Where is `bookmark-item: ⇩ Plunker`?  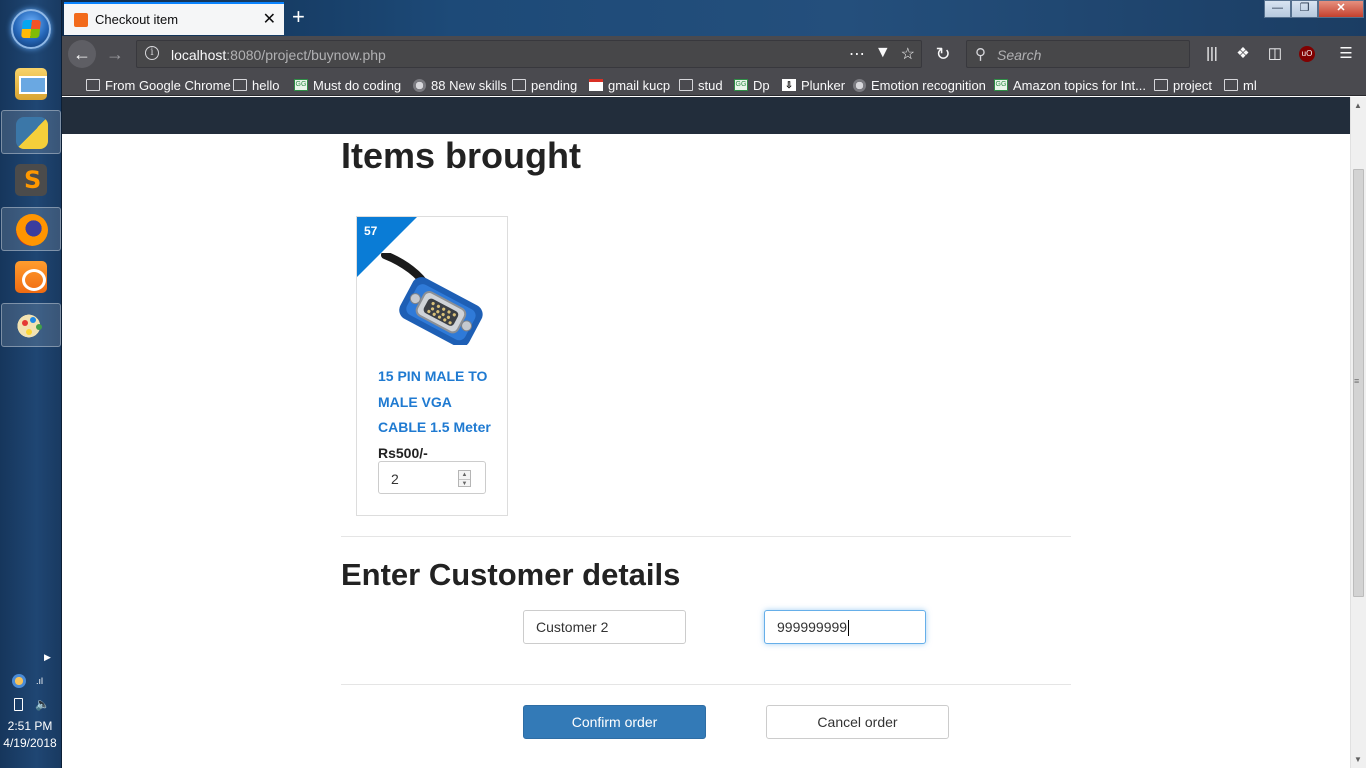
bookmark-item: ⇩ Plunker is located at coordinates (813, 85).